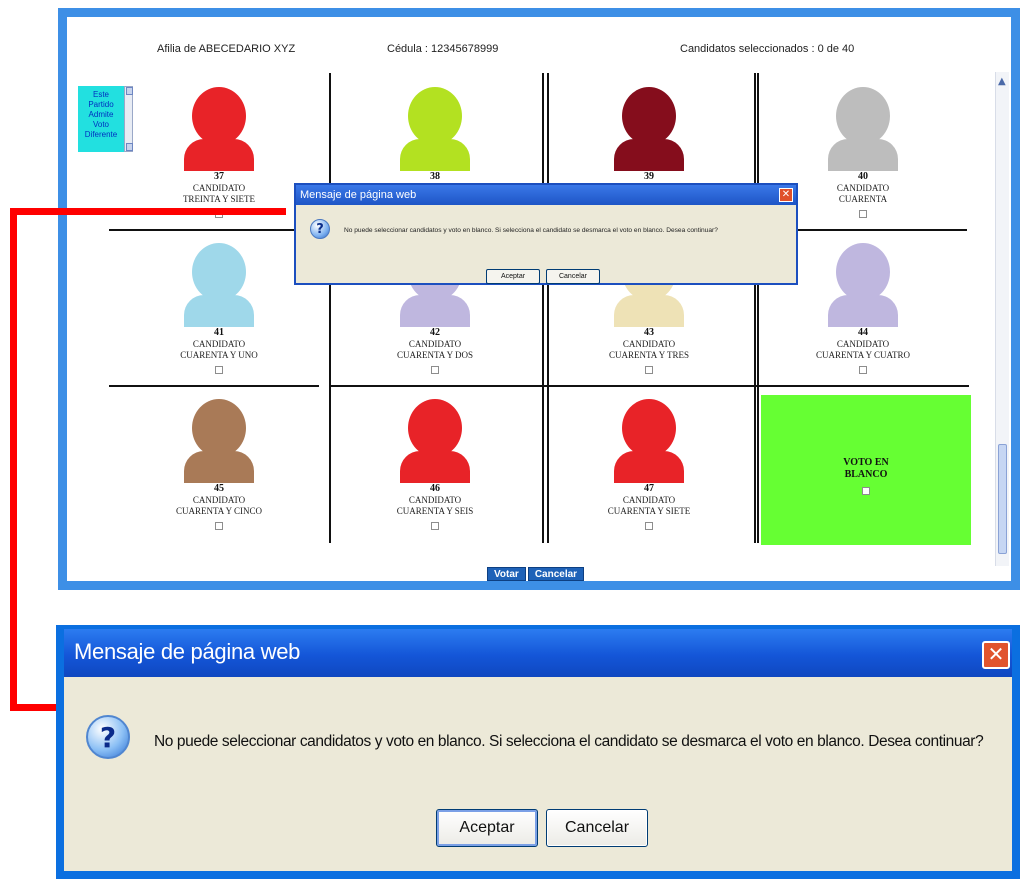 The width and height of the screenshot is (1021, 880). Describe the element at coordinates (219, 176) in the screenshot. I see `candidate-number: 37` at that location.